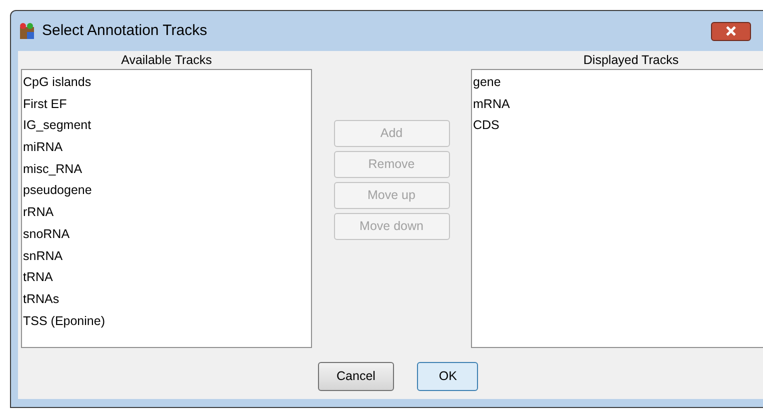  Describe the element at coordinates (356, 376) in the screenshot. I see `dialog-button: Cancel` at that location.